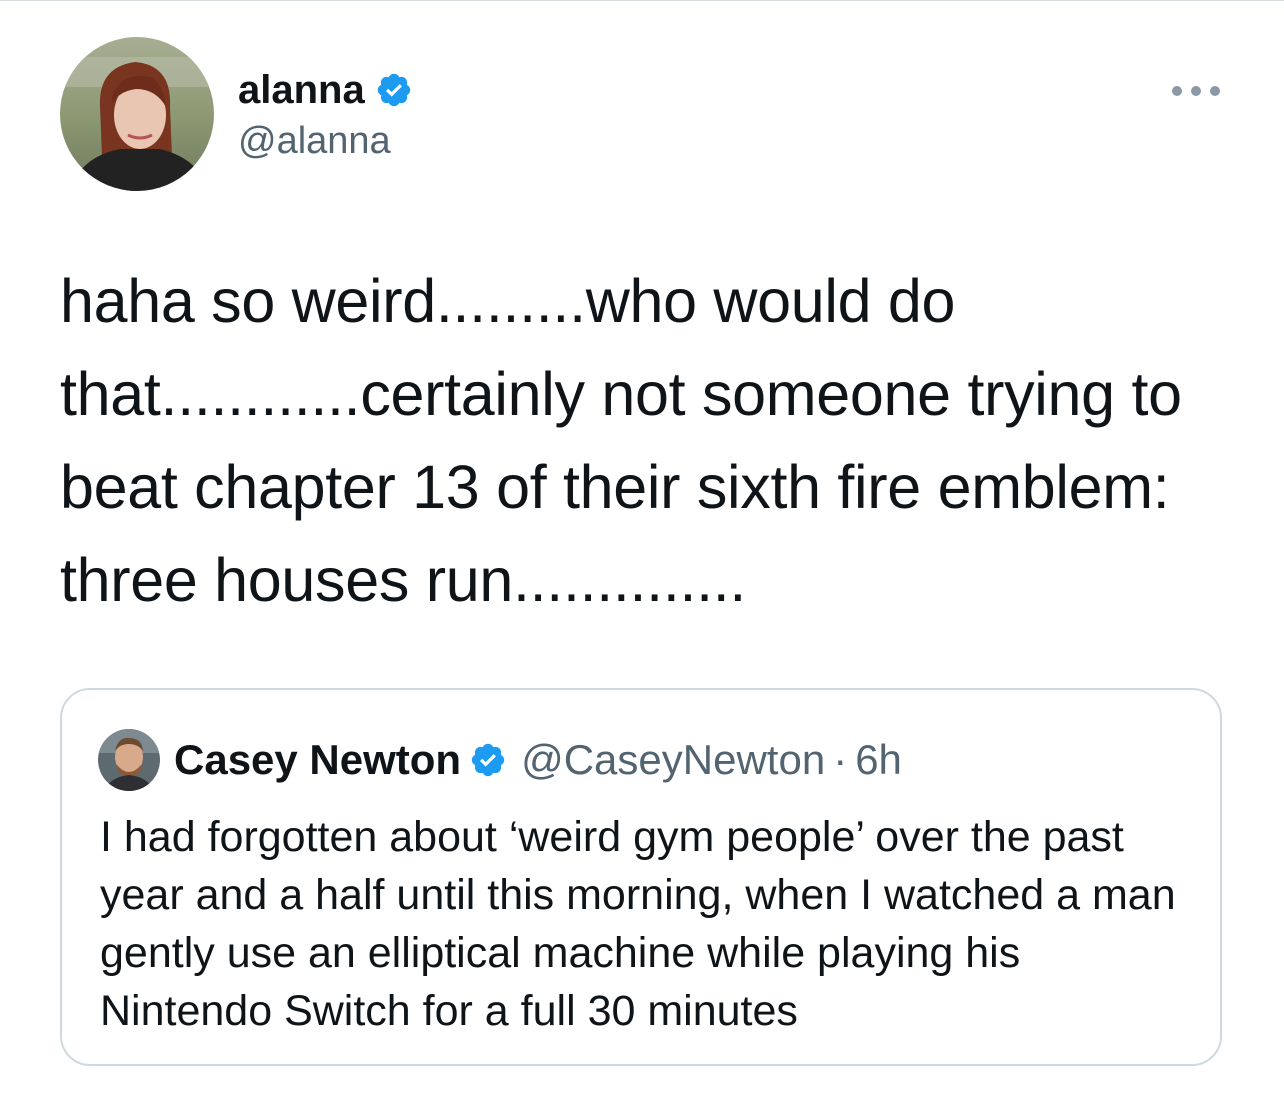  Describe the element at coordinates (642, 114) in the screenshot. I see `tweet-header: alanna @alanna` at that location.